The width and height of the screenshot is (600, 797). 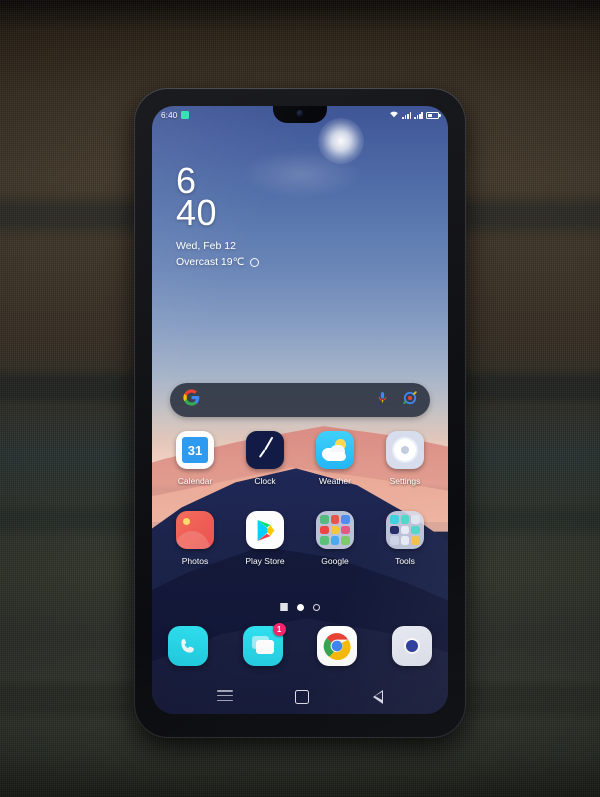 What do you see at coordinates (382, 400) in the screenshot?
I see `microphone-icon` at bounding box center [382, 400].